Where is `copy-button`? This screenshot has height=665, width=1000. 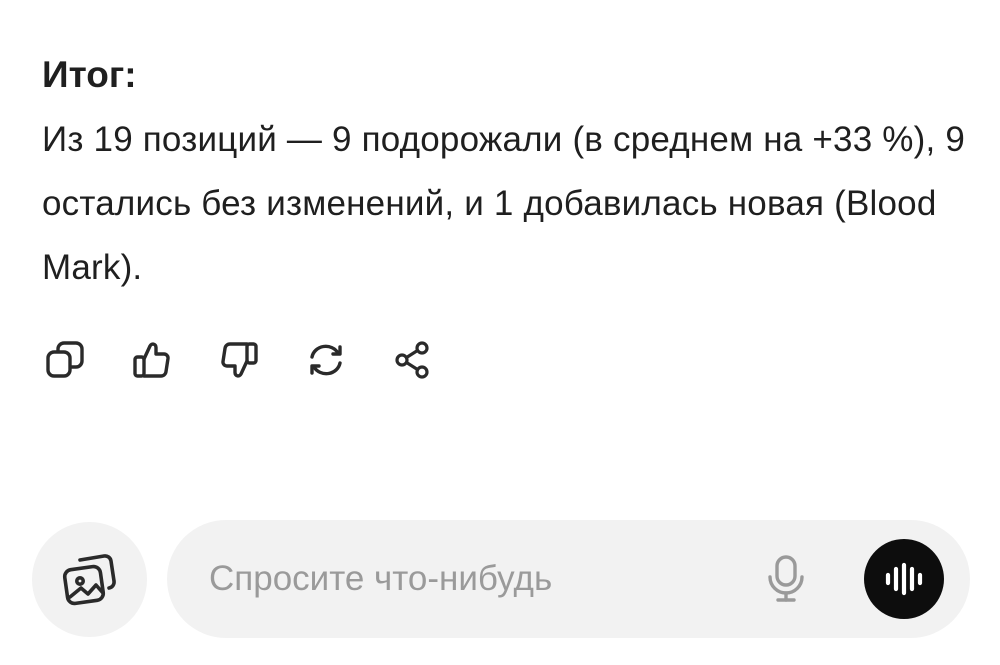
copy-button is located at coordinates (65, 360).